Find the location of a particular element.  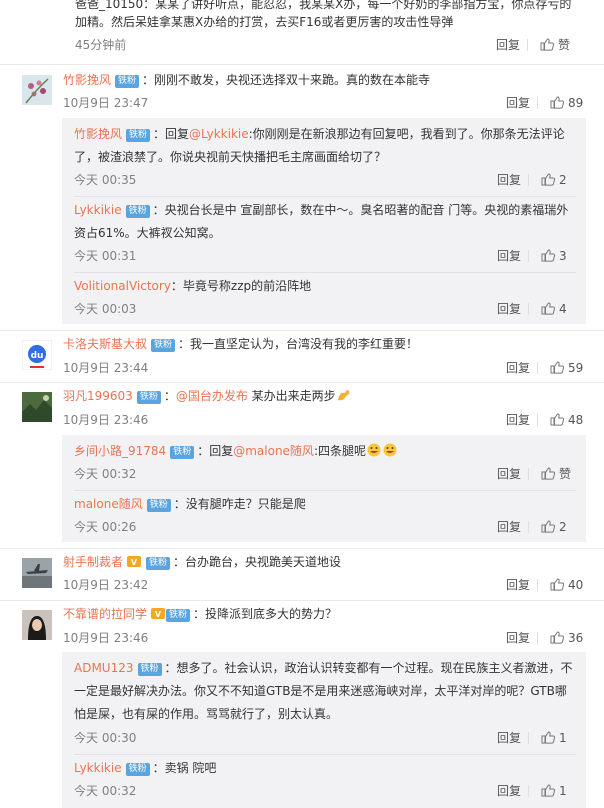

svg-text: du is located at coordinates (37, 356).